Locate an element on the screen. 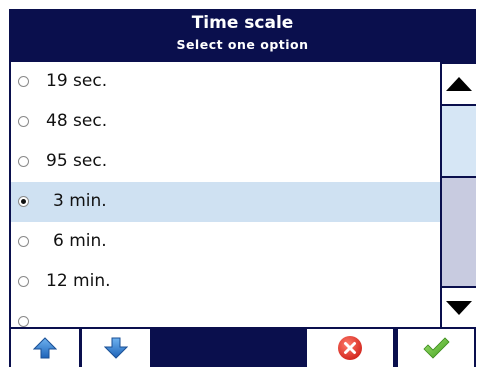 The image size is (485, 369). arrow-down-icon is located at coordinates (116, 348).